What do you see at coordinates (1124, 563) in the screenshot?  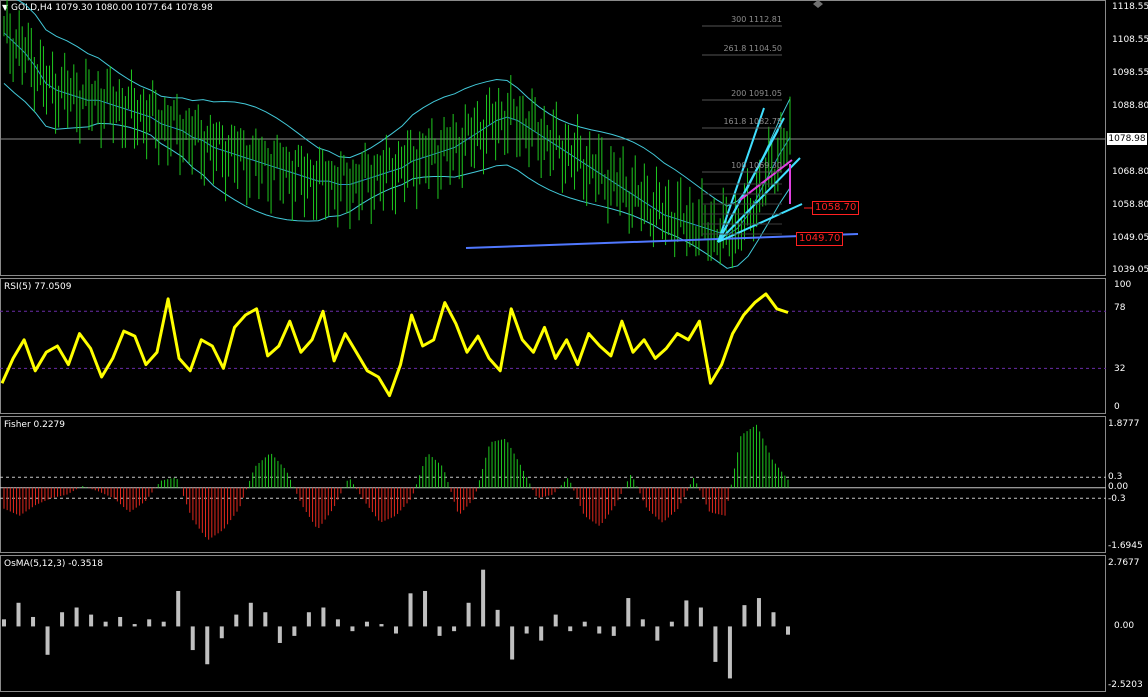 I see `osma-axis-label: 2.7677` at bounding box center [1124, 563].